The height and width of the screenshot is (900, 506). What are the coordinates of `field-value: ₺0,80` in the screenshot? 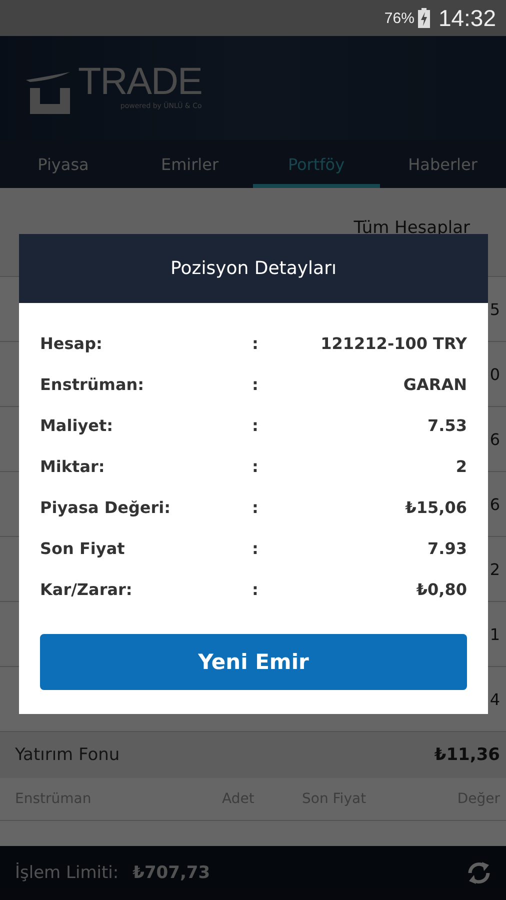 It's located at (441, 589).